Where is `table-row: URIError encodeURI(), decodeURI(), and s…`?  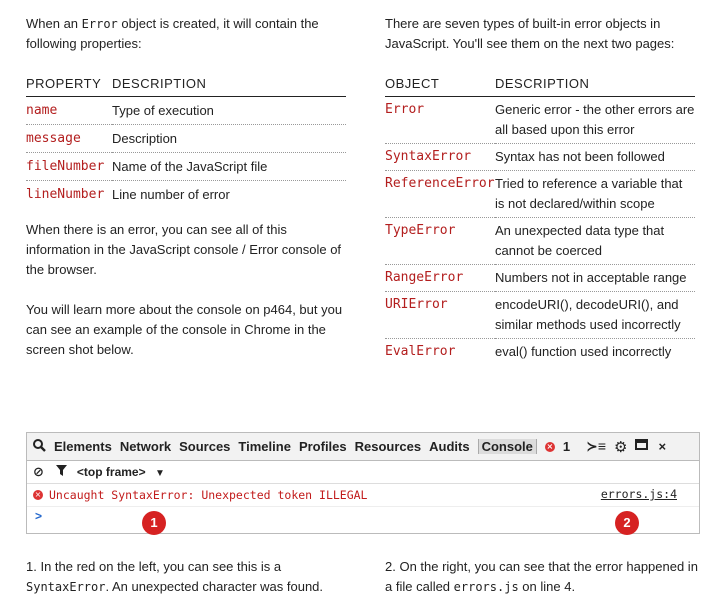
table-row: URIError encodeURI(), decodeURI(), and s… is located at coordinates (540, 315).